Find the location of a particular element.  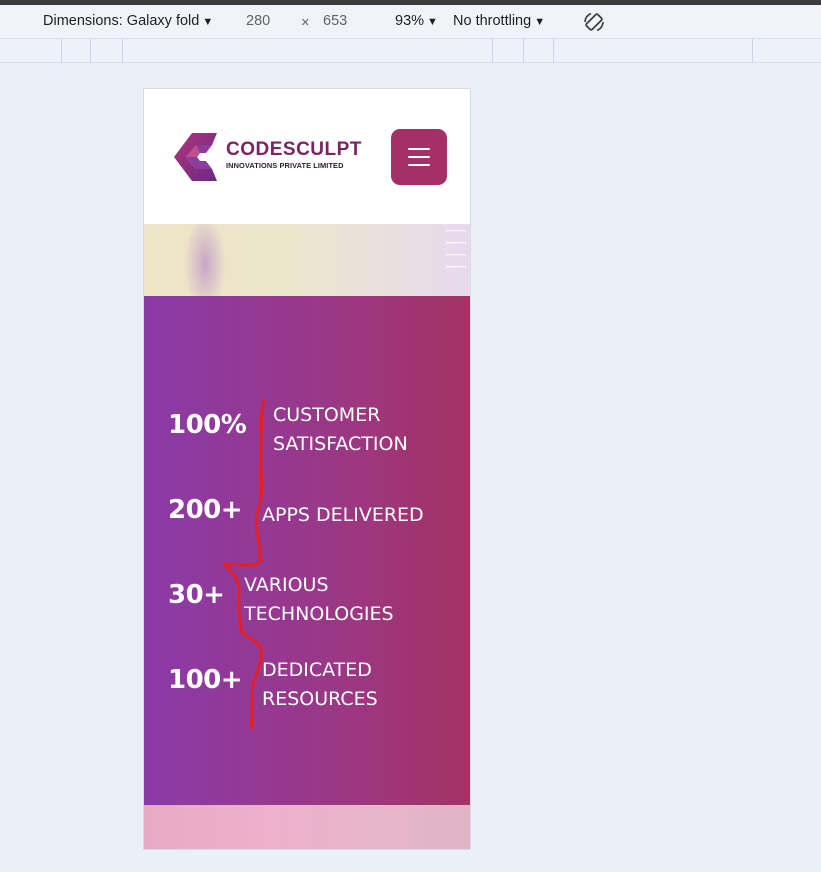

dimensions-label: Dimensions: Galaxy fold is located at coordinates (121, 21).